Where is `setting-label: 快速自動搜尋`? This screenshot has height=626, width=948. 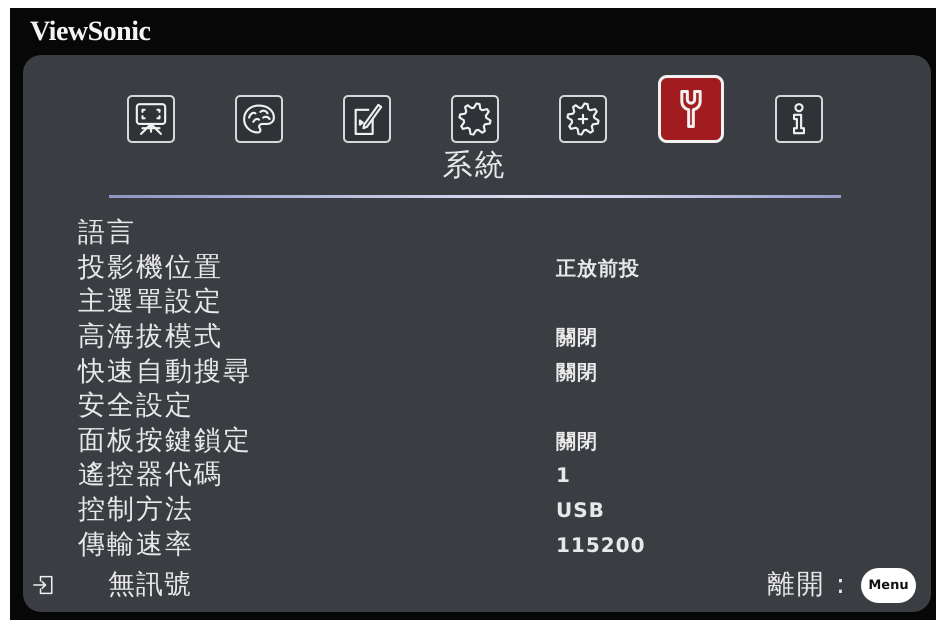 setting-label: 快速自動搜尋 is located at coordinates (165, 372).